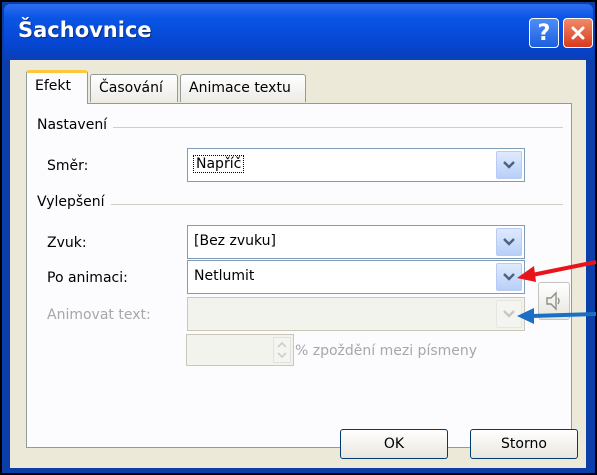 The width and height of the screenshot is (597, 475). I want to click on after-animation-label: Po animaci:, so click(87, 278).